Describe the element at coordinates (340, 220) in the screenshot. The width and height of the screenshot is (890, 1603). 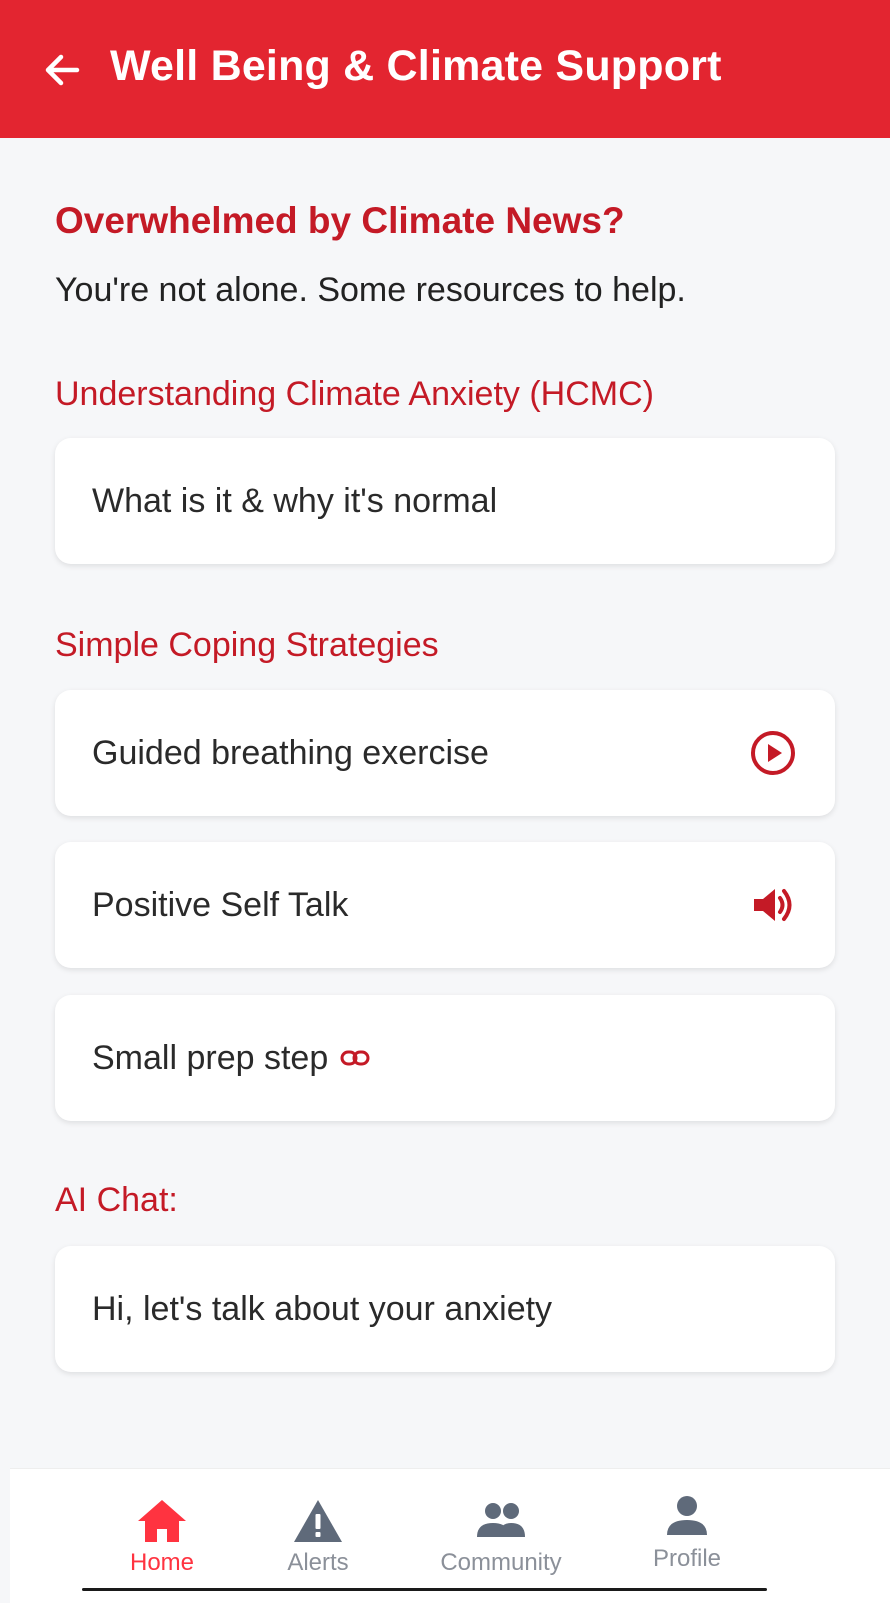
I see `intro-headline: Overwhelmed by Climate News?` at that location.